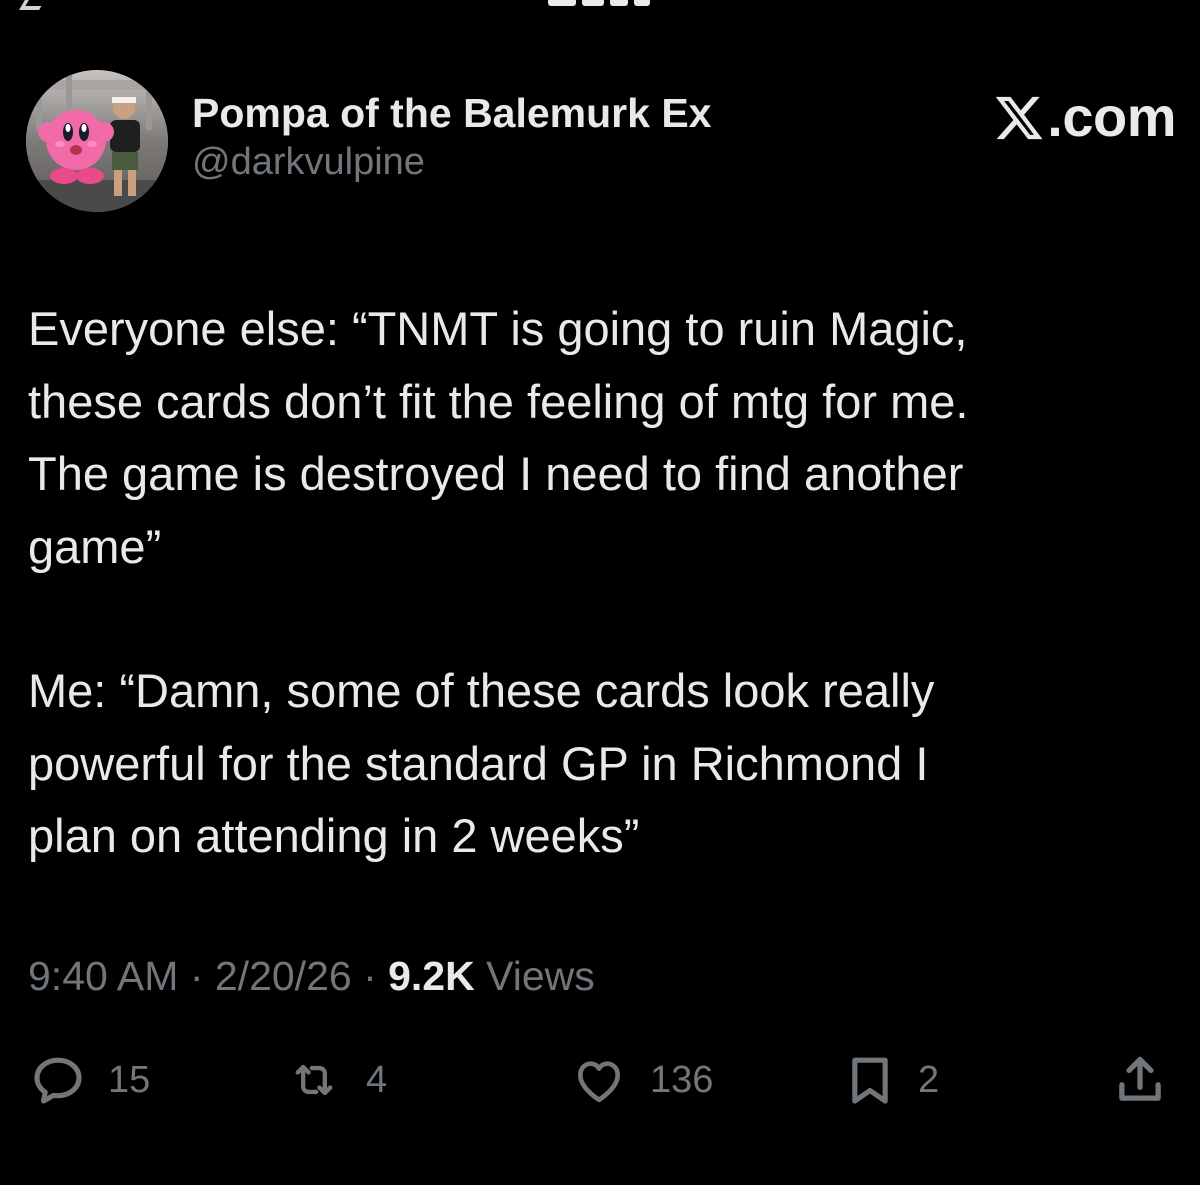  I want to click on heart-icon, so click(599, 1082).